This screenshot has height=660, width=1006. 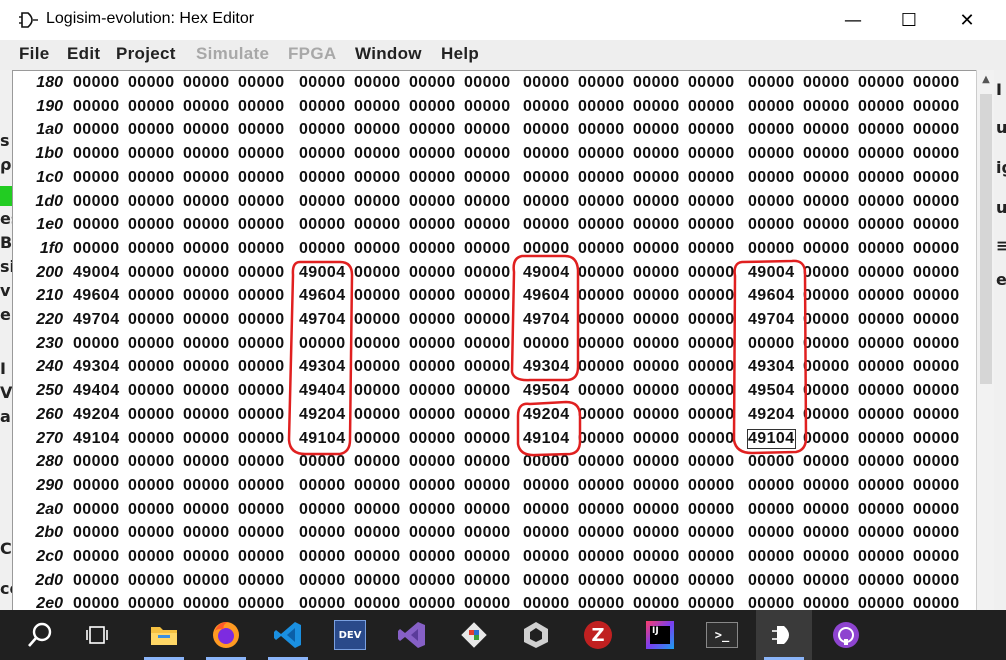 I want to click on taskbar-visual-studio, so click(x=412, y=635).